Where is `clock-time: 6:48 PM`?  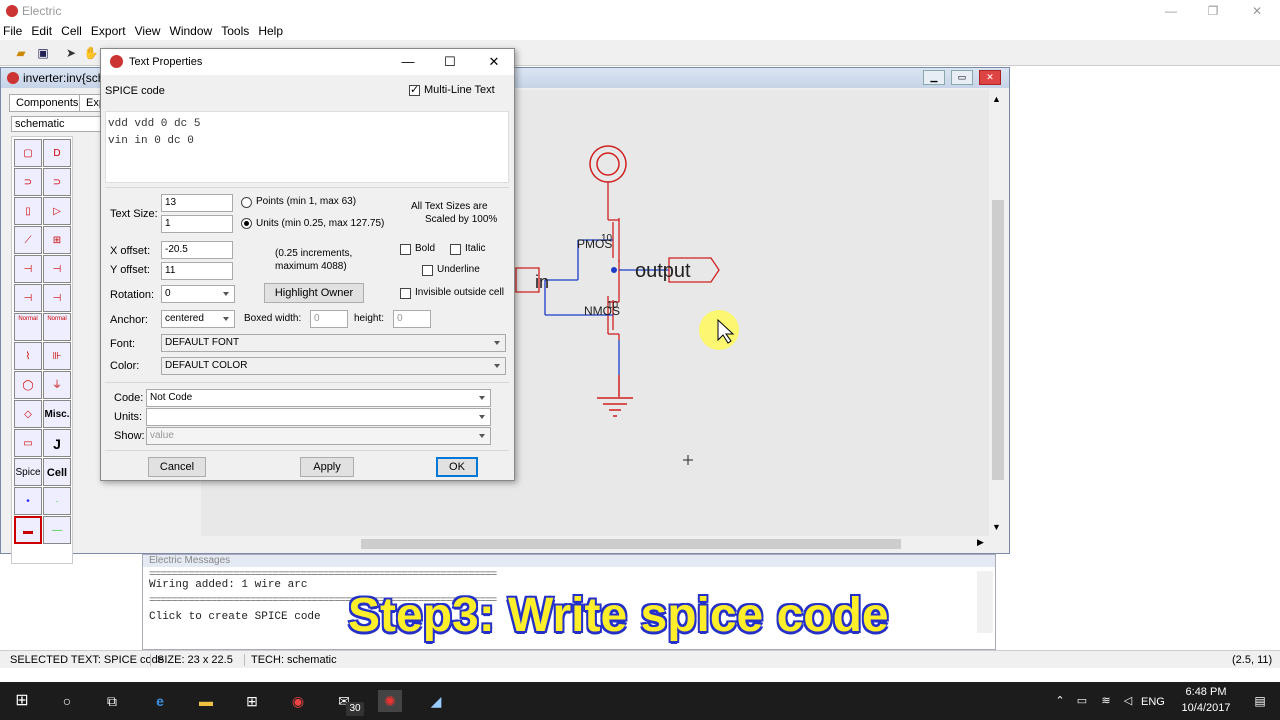 clock-time: 6:48 PM is located at coordinates (1206, 692).